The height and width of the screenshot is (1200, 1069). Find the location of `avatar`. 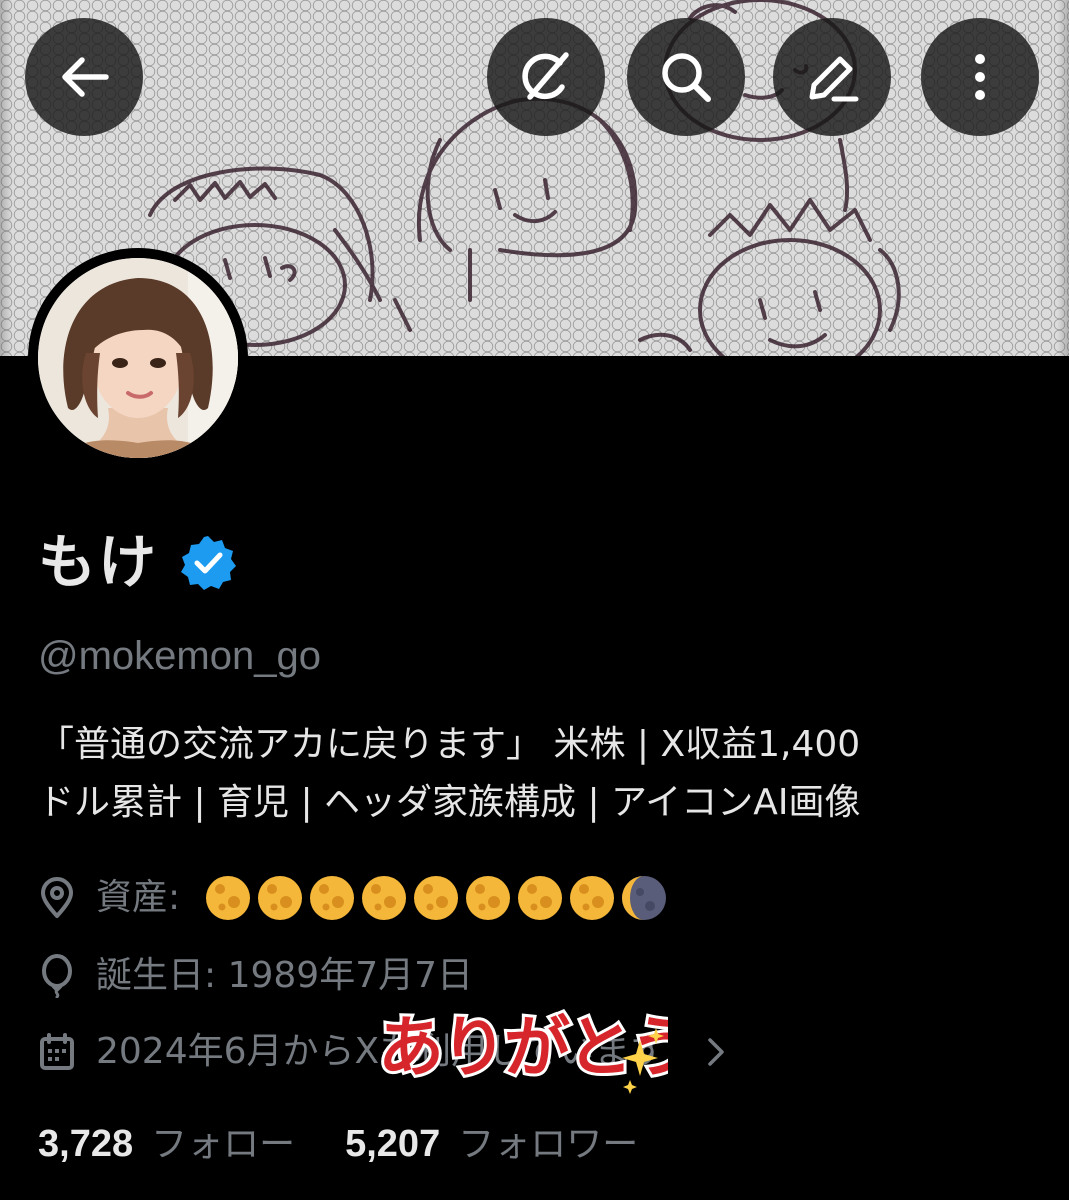

avatar is located at coordinates (138, 358).